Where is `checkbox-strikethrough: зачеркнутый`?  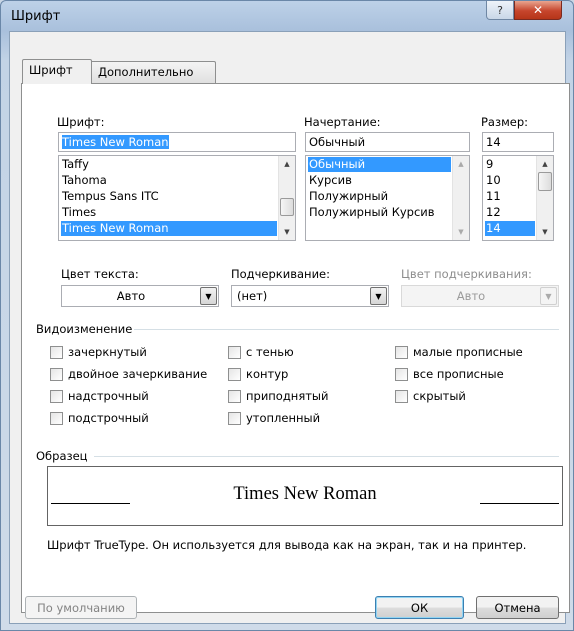
checkbox-strikethrough: зачеркнутый is located at coordinates (98, 352).